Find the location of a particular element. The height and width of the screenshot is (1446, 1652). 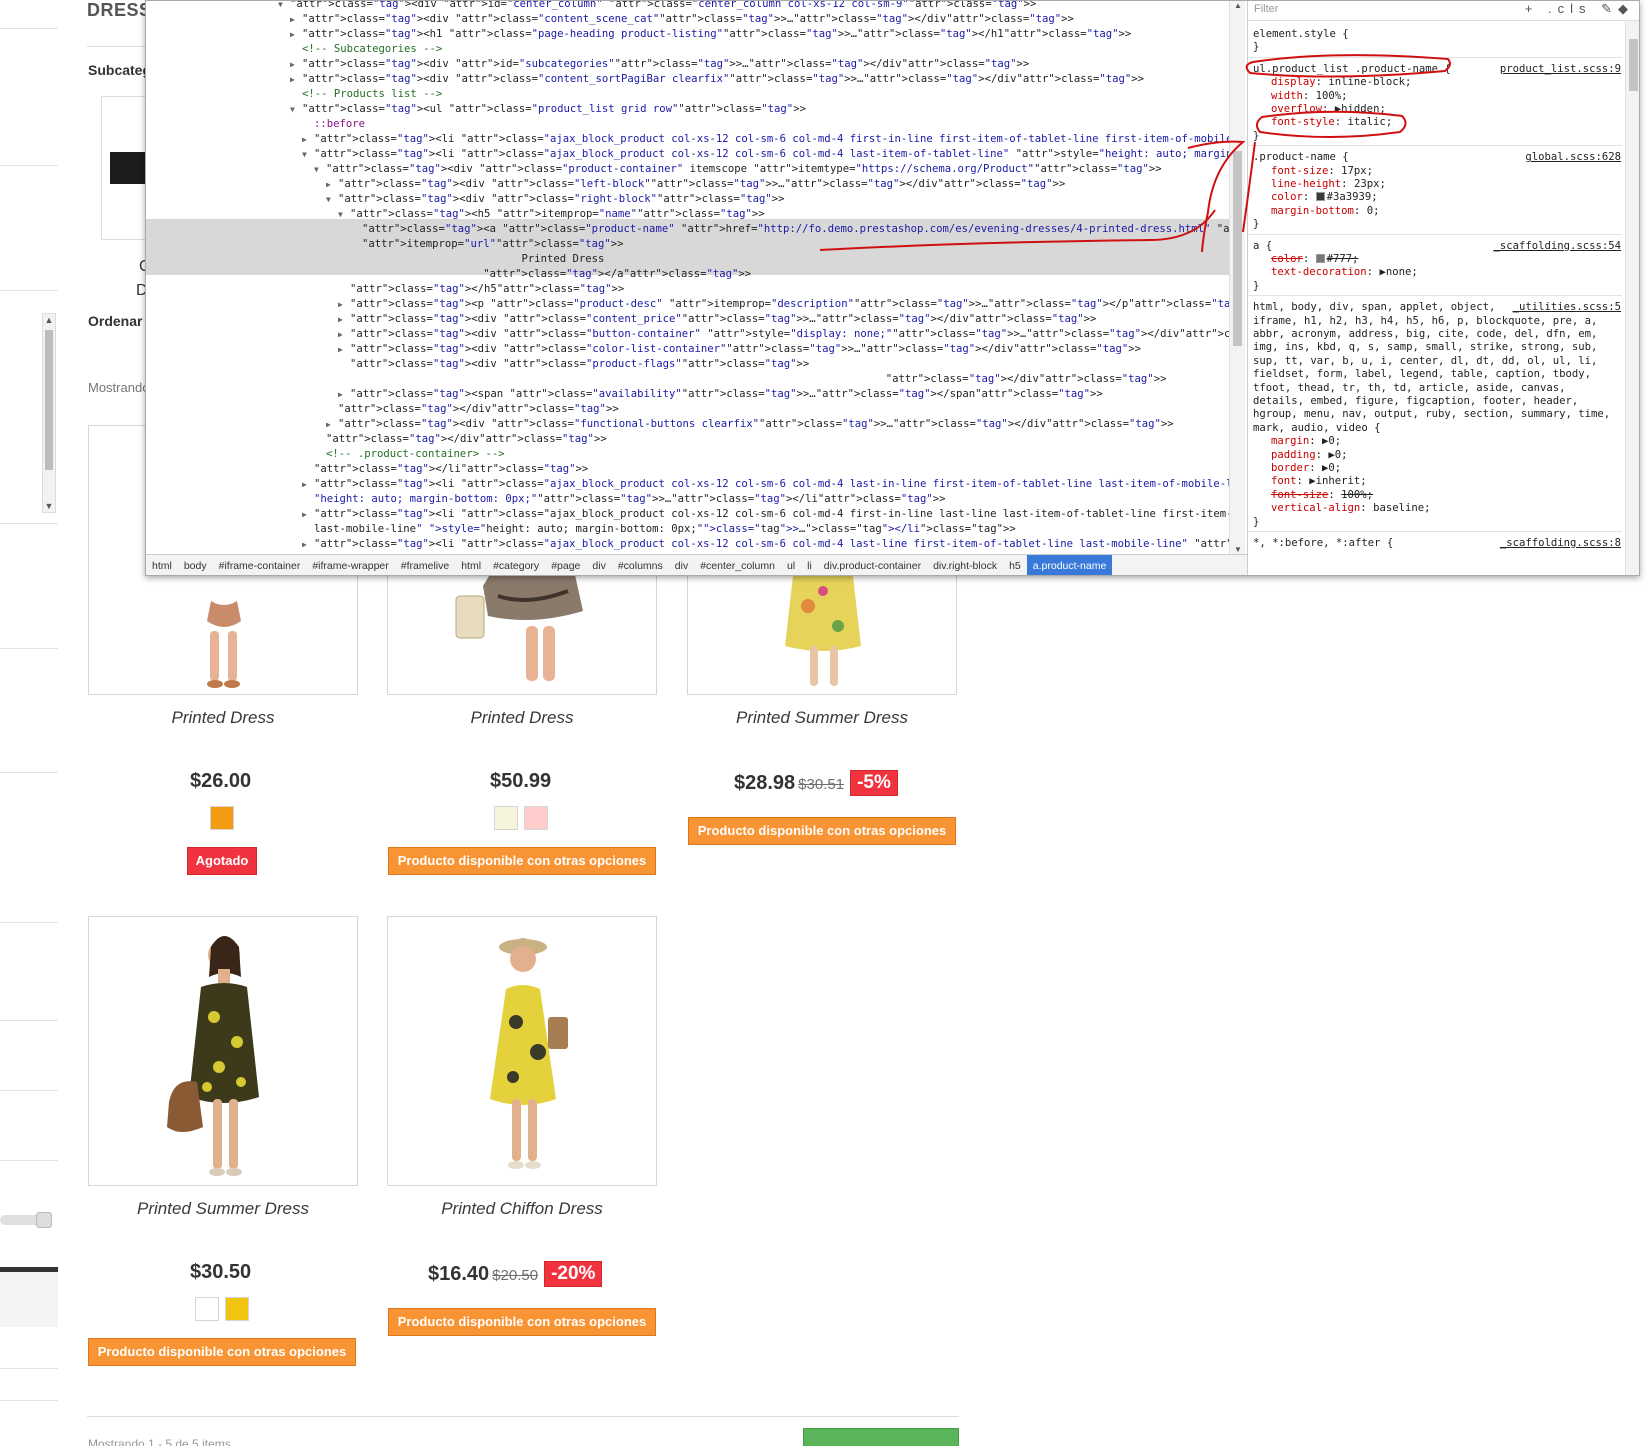

breadcrumb-item: #category is located at coordinates (516, 565).